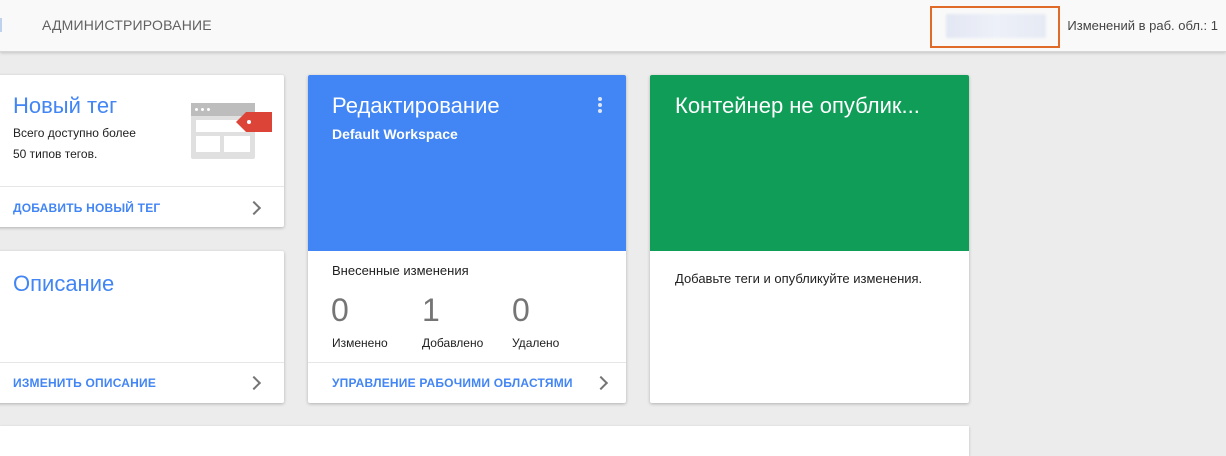 The image size is (1226, 456). What do you see at coordinates (1142, 25) in the screenshot?
I see `workspace-changes-count: Изменений в раб. обл.: 1` at bounding box center [1142, 25].